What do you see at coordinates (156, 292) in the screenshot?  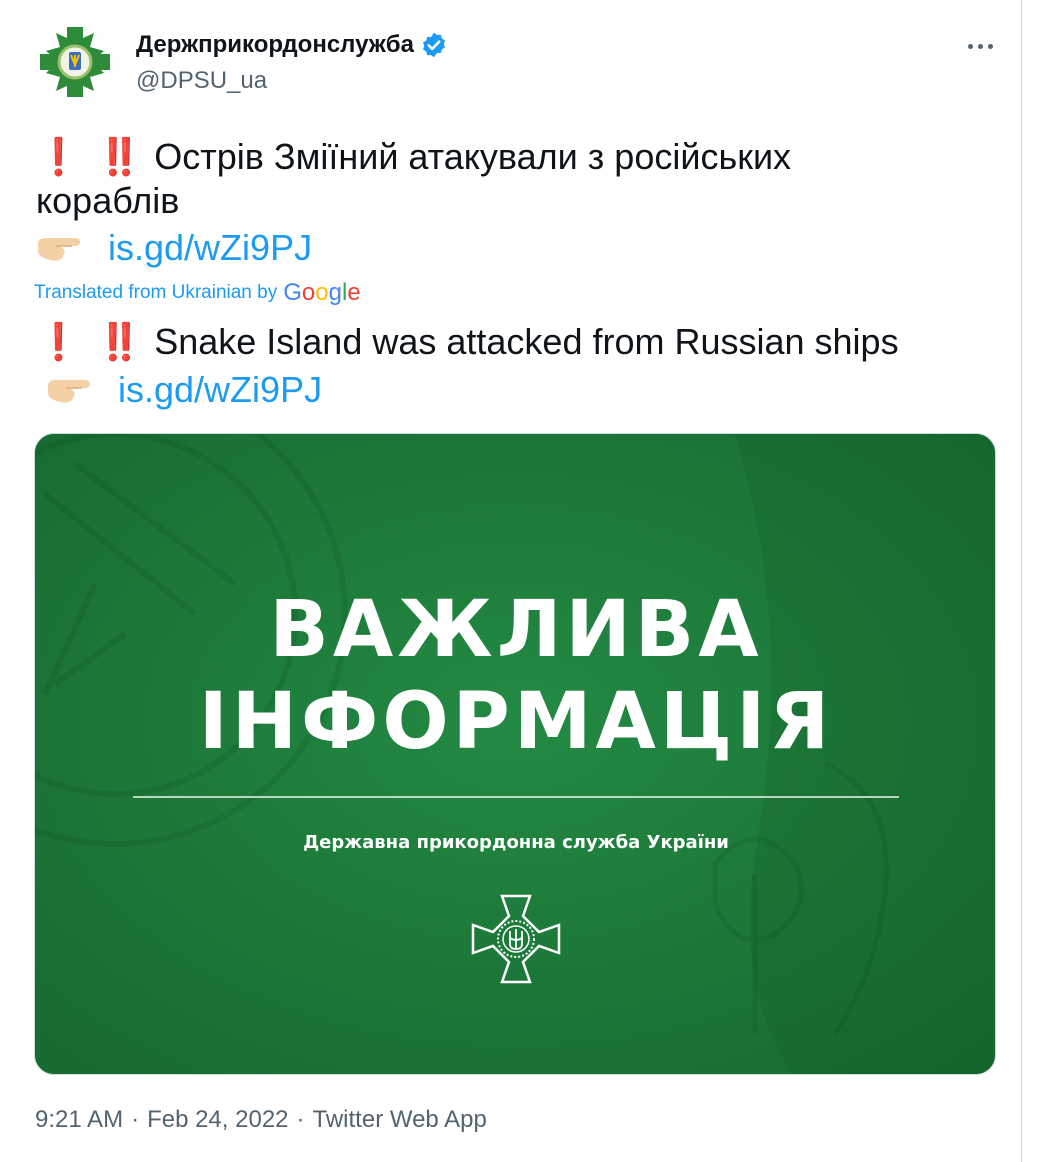 I see `translation-label: Translated from Ukrainian by` at bounding box center [156, 292].